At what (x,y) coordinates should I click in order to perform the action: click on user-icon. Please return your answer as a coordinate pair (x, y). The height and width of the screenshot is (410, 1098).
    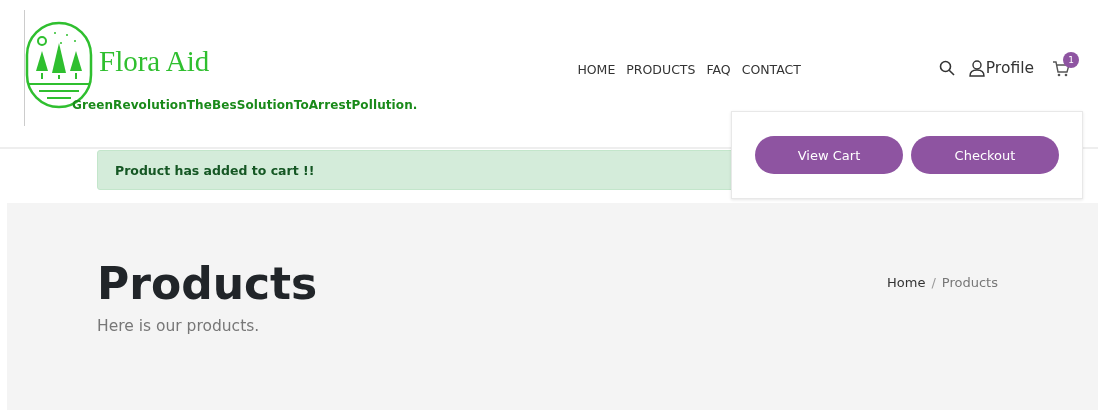
    Looking at the image, I should click on (976, 68).